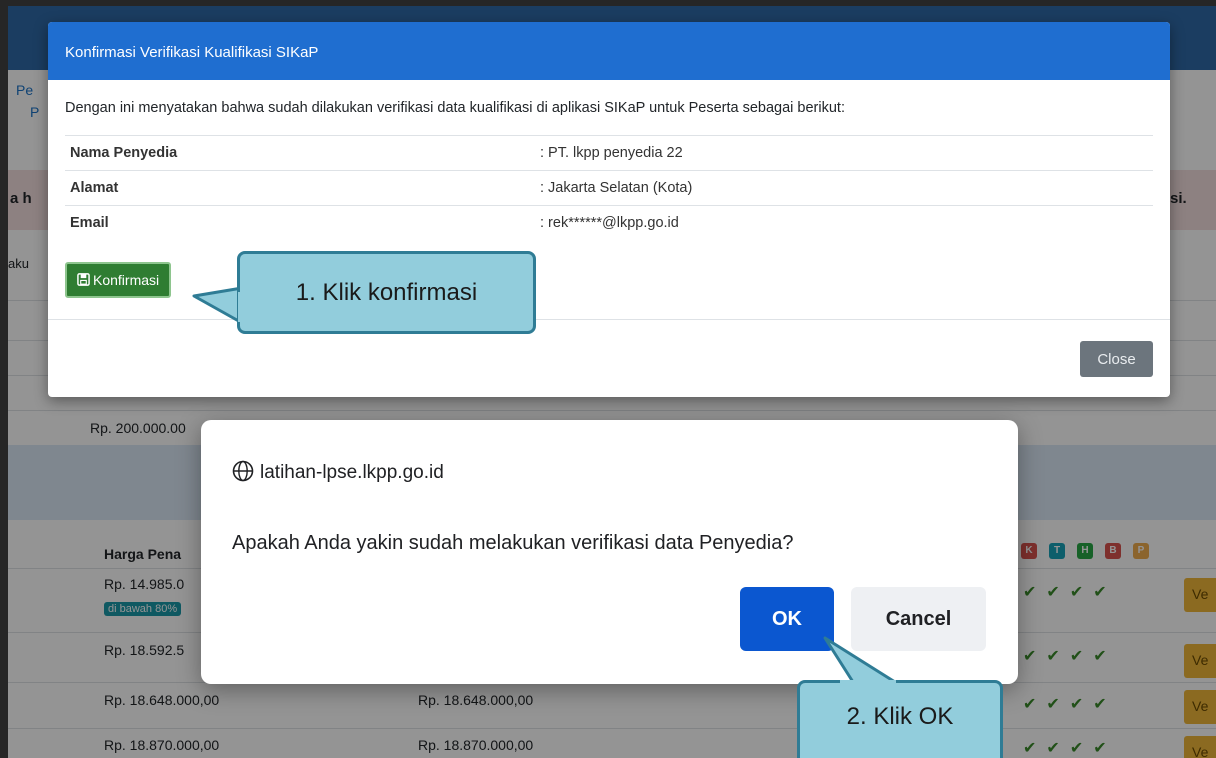 This screenshot has width=1216, height=758. What do you see at coordinates (126, 280) in the screenshot?
I see `konfirmasi-label: Konfirmasi` at bounding box center [126, 280].